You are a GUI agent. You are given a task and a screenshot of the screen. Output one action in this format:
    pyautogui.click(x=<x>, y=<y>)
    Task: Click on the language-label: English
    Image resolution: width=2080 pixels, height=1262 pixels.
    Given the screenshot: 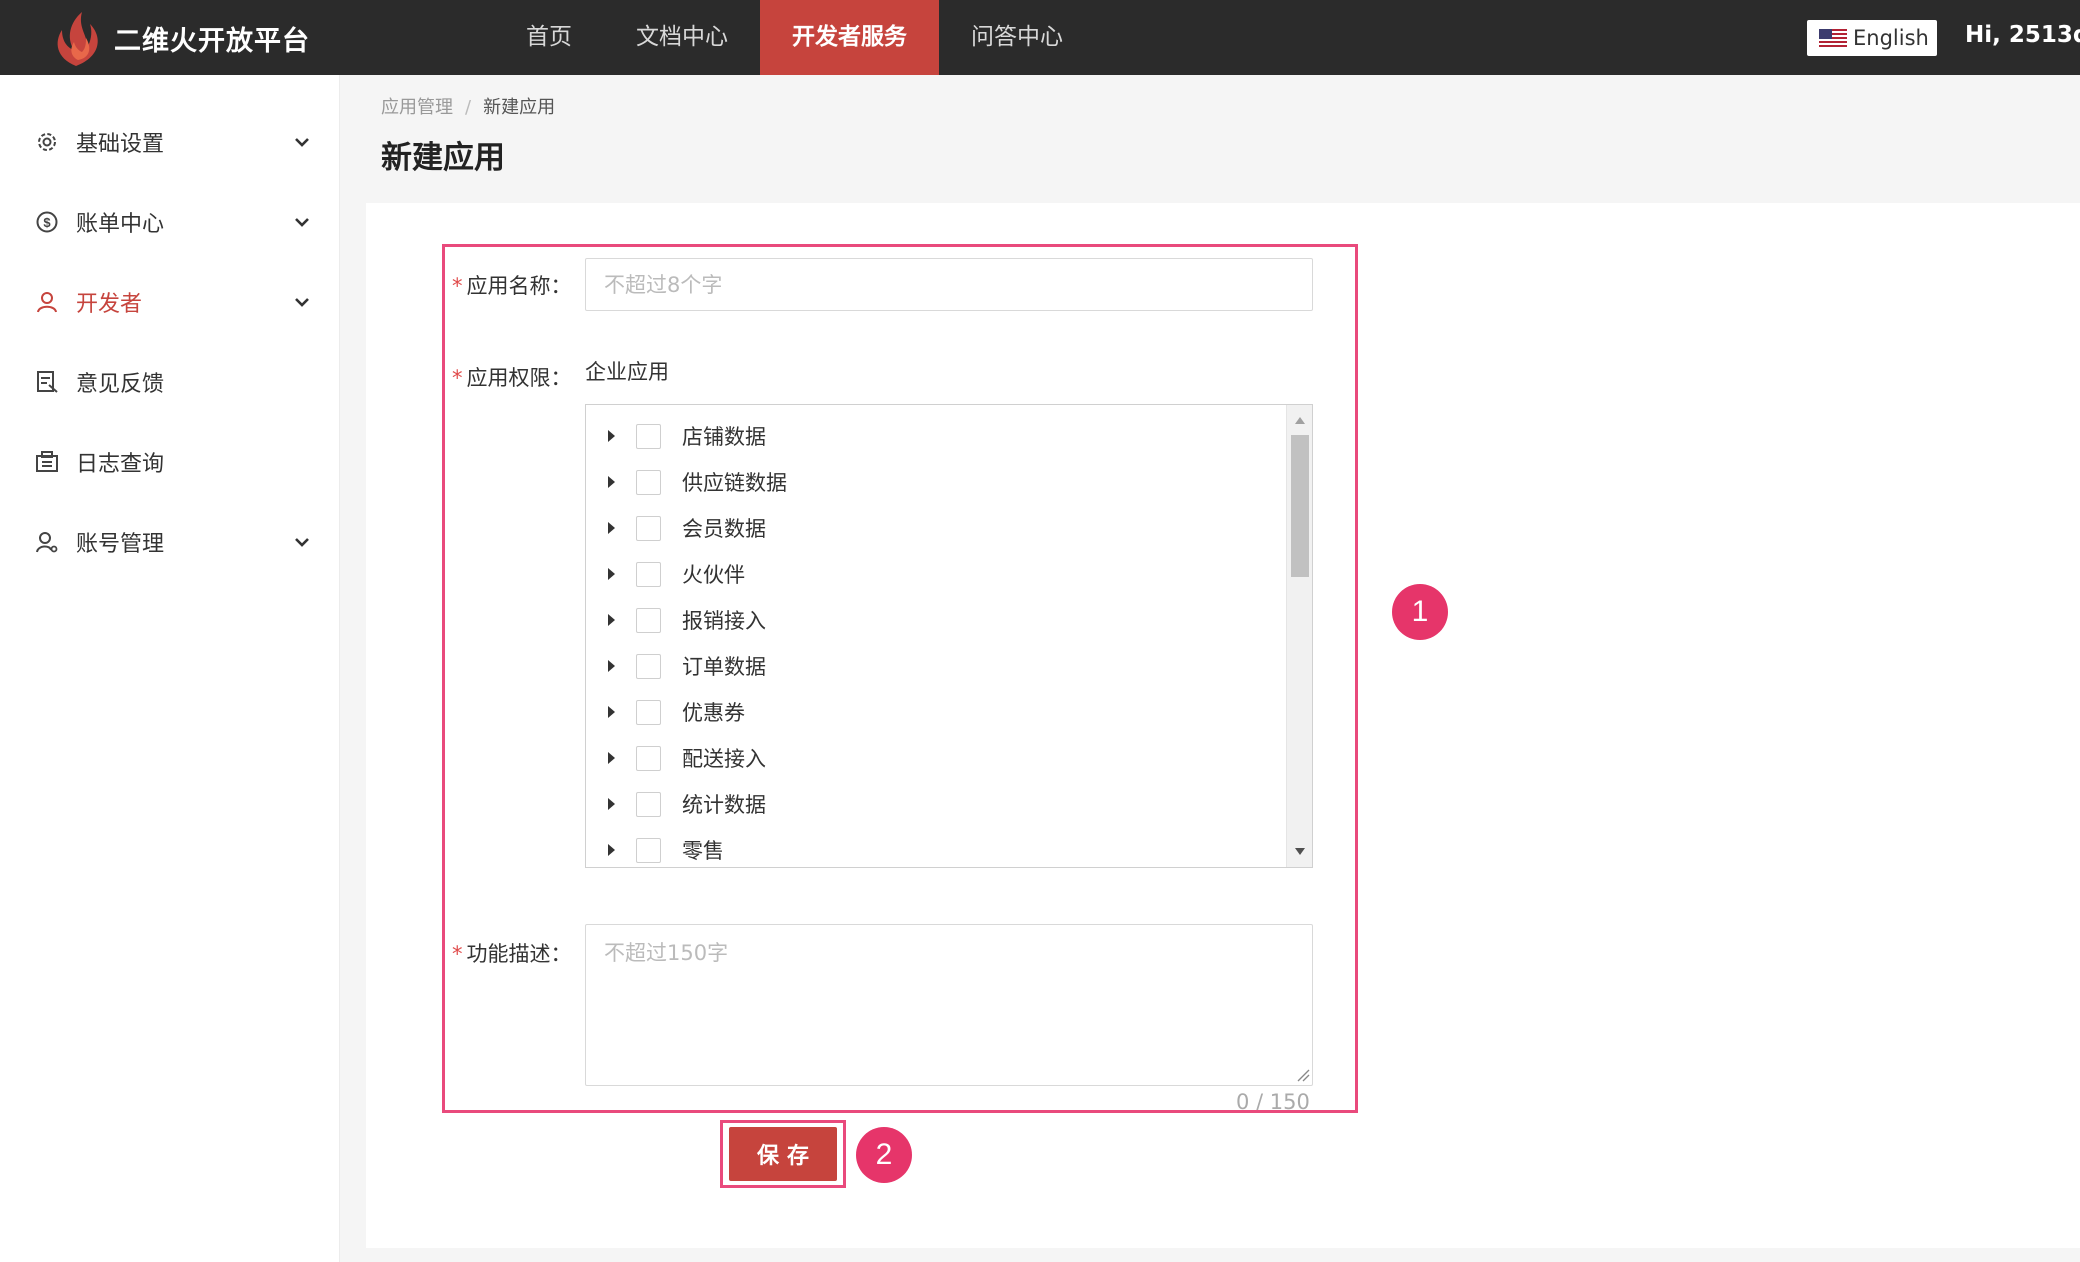 What is the action you would take?
    pyautogui.click(x=1891, y=38)
    